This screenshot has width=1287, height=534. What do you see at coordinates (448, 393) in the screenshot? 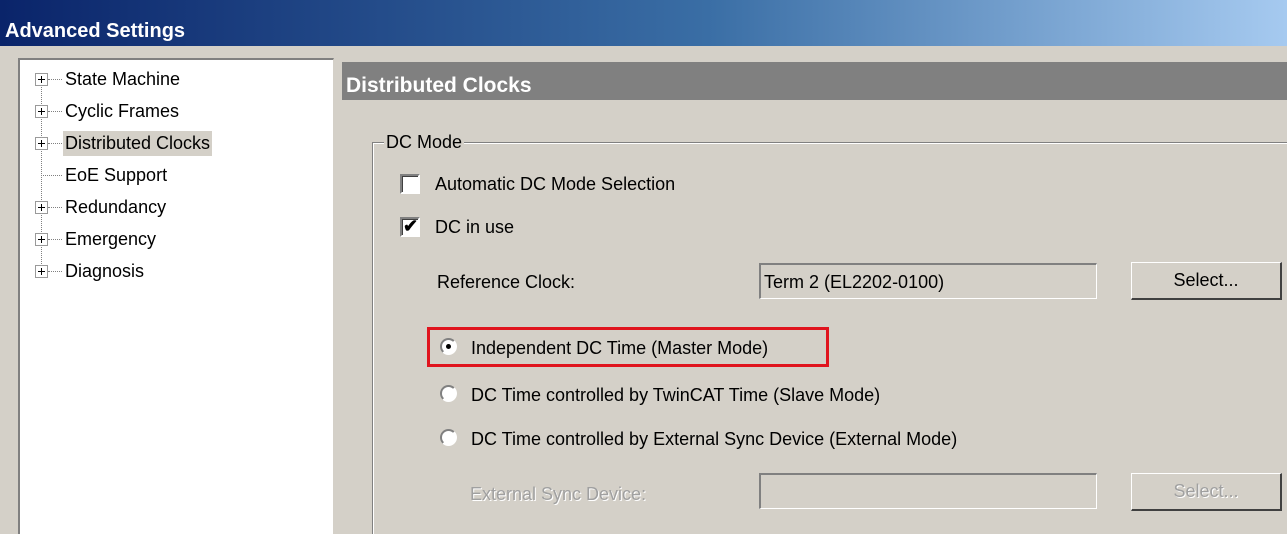
I see `slave-mode-radio` at bounding box center [448, 393].